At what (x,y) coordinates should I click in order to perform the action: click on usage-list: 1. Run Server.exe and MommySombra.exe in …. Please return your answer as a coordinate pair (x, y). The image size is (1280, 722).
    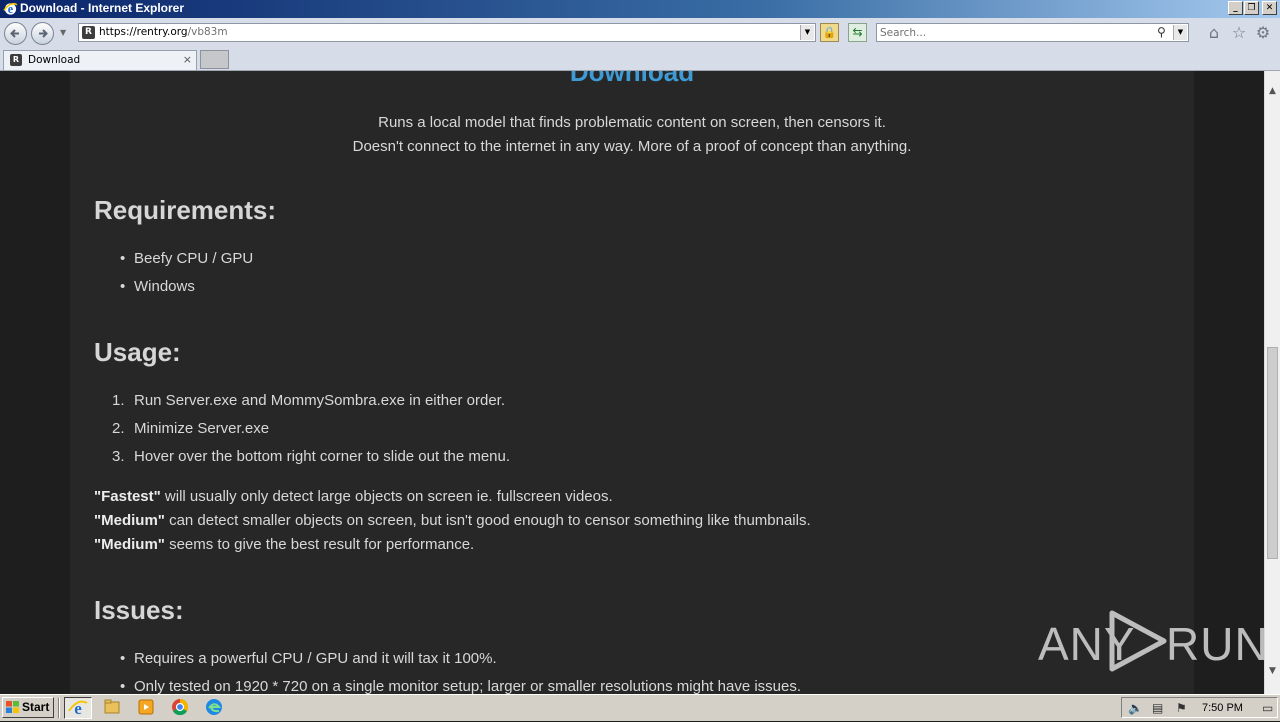
    Looking at the image, I should click on (302, 433).